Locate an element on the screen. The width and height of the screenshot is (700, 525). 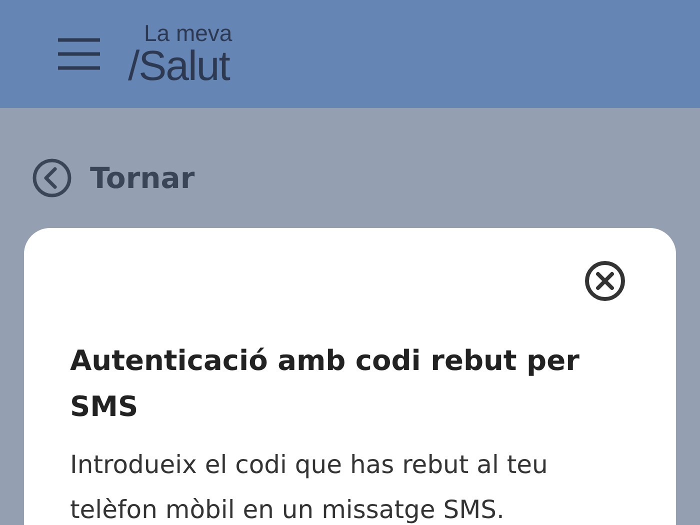
back-icon is located at coordinates (52, 178).